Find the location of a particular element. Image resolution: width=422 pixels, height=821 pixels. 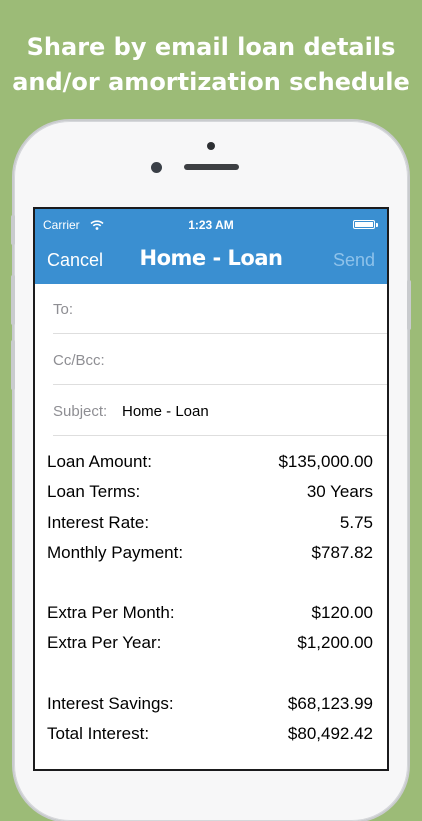

status-time: 1:23 AM is located at coordinates (211, 225).